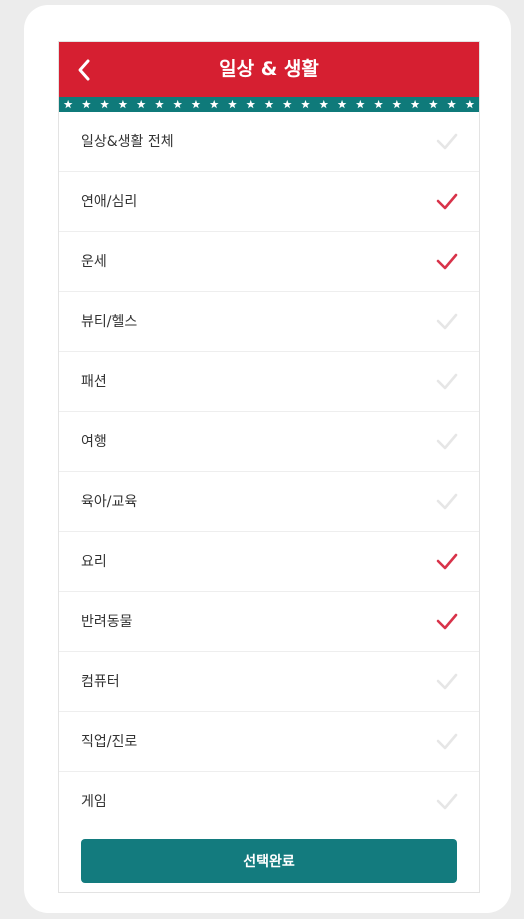 The height and width of the screenshot is (919, 524). Describe the element at coordinates (269, 442) in the screenshot. I see `list-item: 여행` at that location.